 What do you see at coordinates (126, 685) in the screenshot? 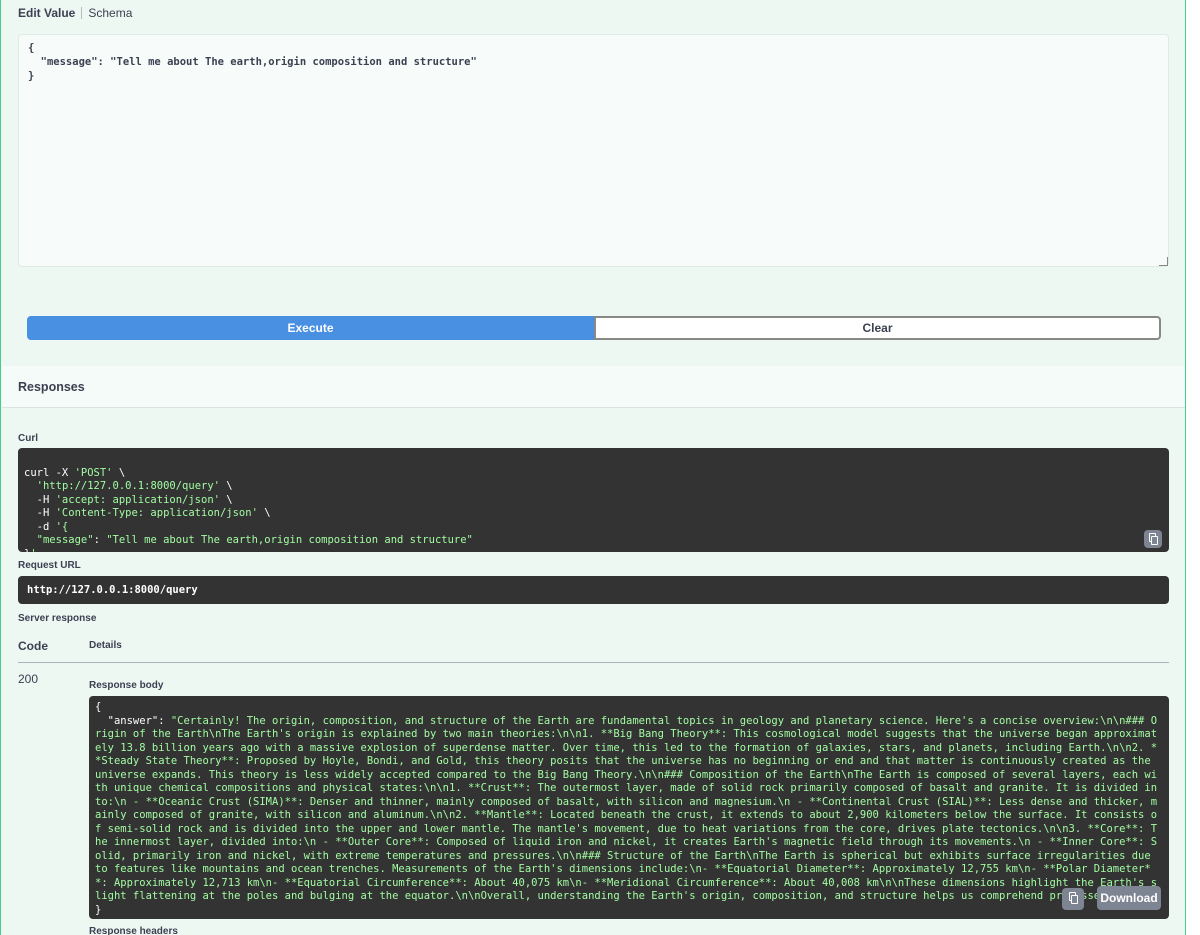
I see `response-body-label: Response body` at bounding box center [126, 685].